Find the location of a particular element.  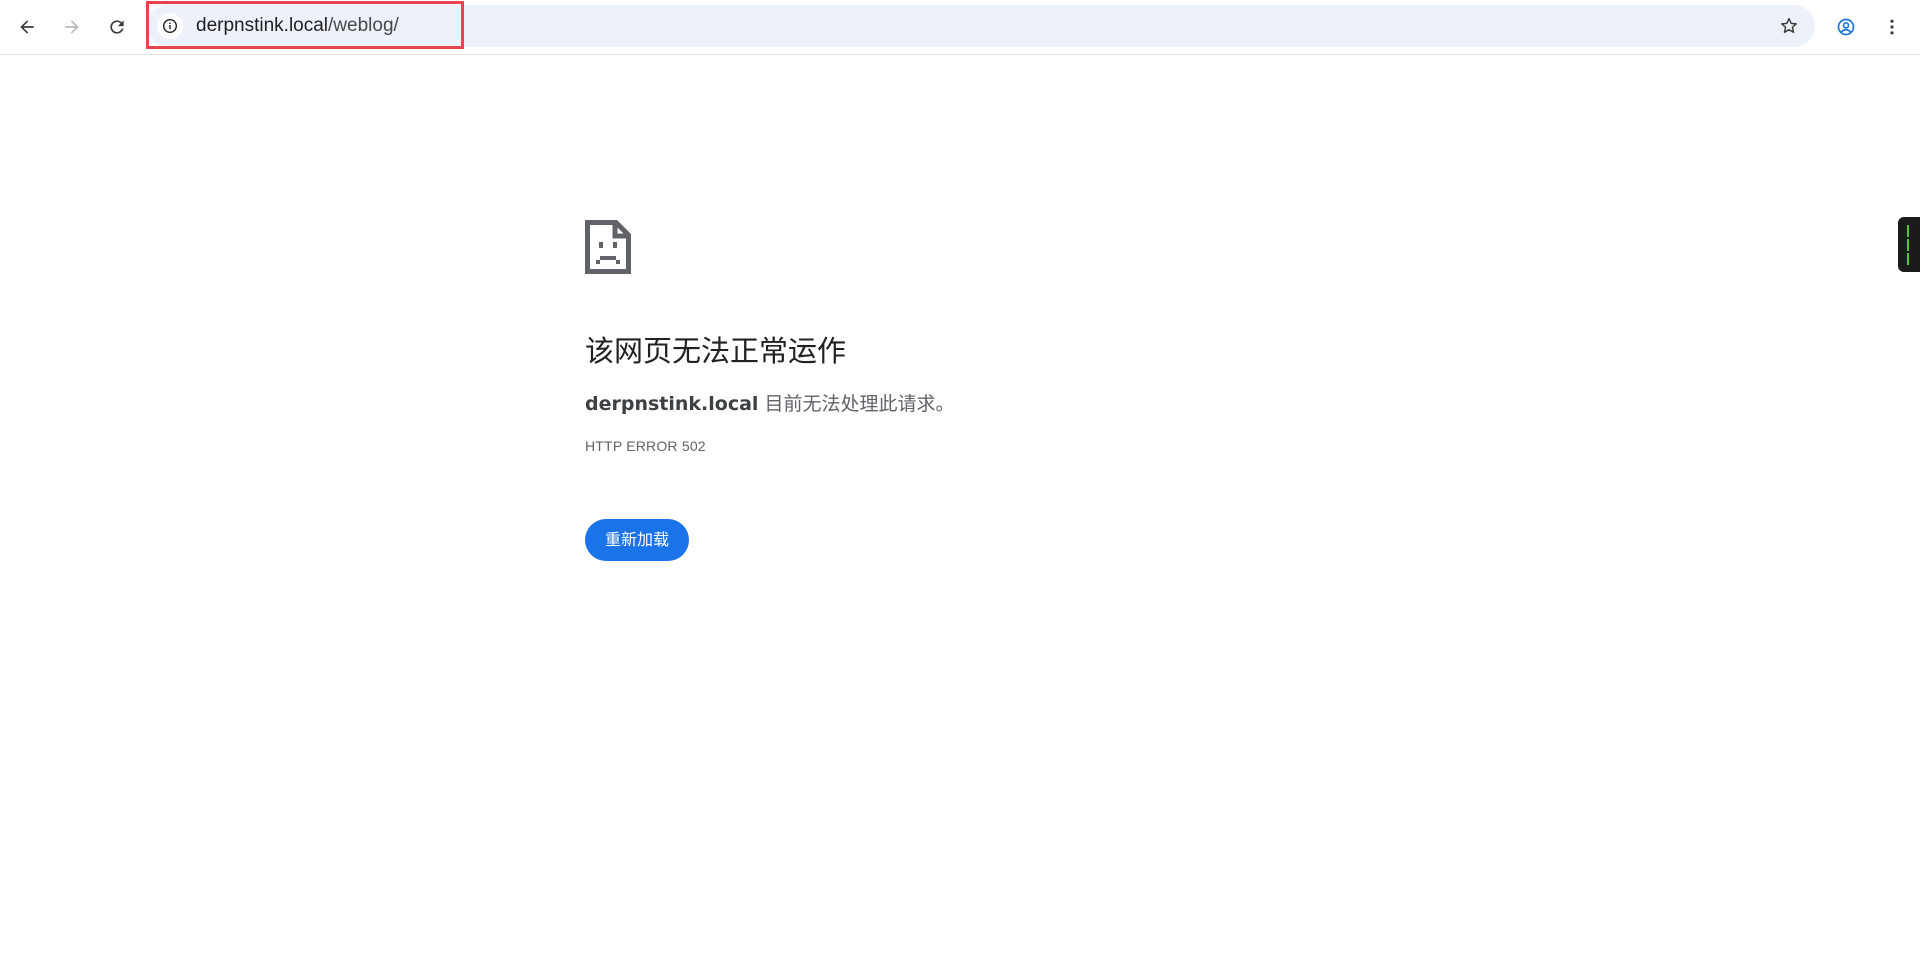

browser-menu-button is located at coordinates (1892, 27).